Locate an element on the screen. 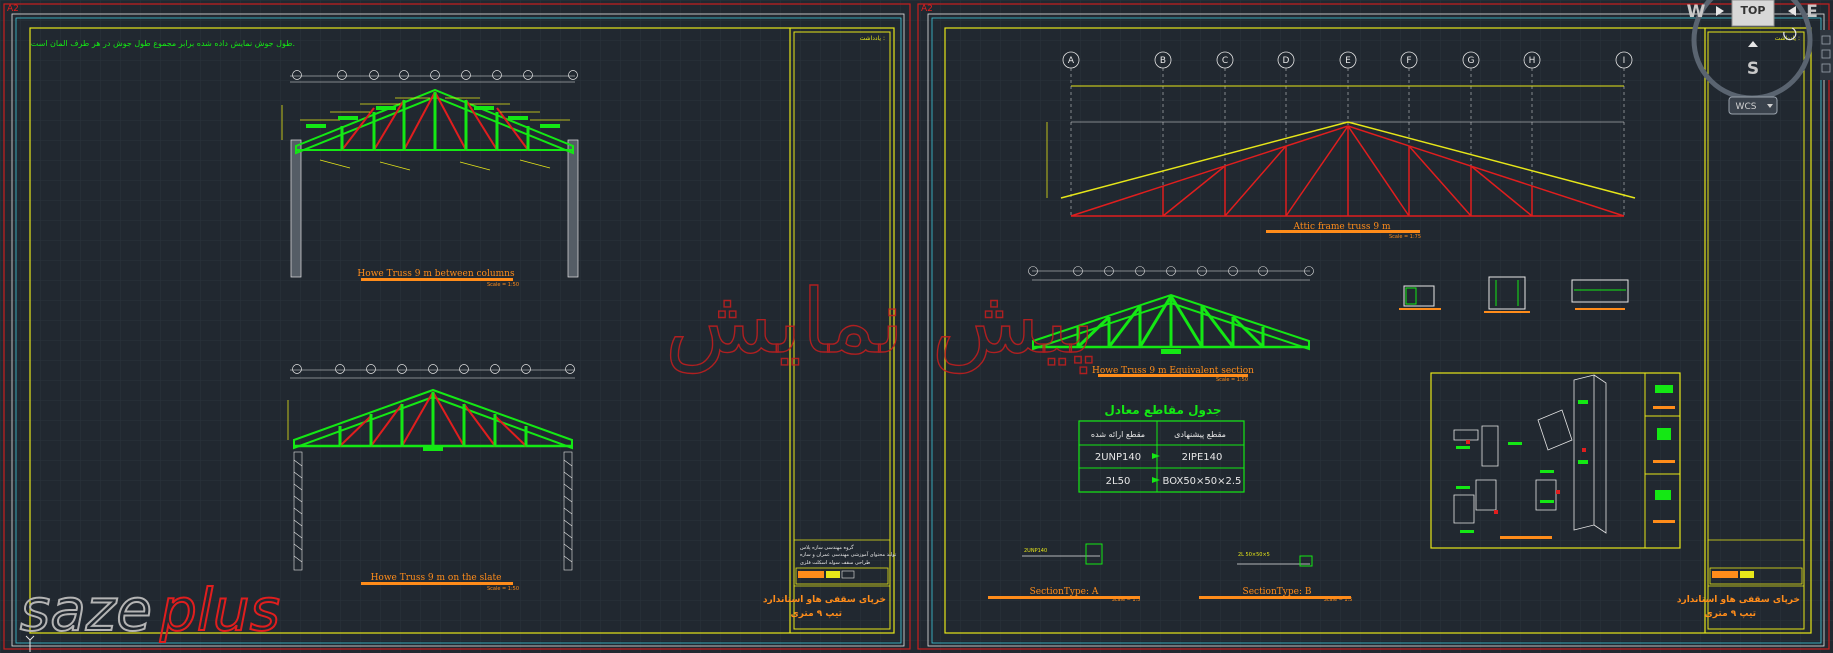 Image resolution: width=1833 pixels, height=653 pixels. right-tb-sub-title: تیپ ۹ متری is located at coordinates (1730, 614).